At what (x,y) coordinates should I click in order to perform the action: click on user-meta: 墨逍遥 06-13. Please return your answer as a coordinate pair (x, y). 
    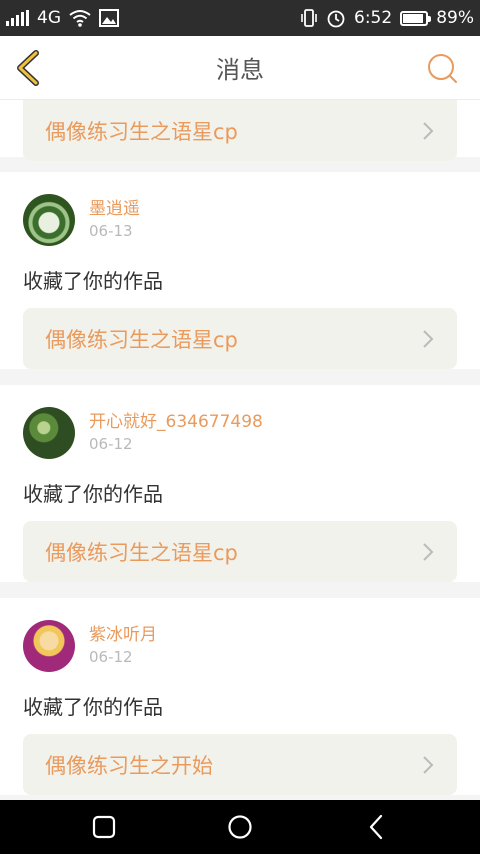
    Looking at the image, I should click on (114, 220).